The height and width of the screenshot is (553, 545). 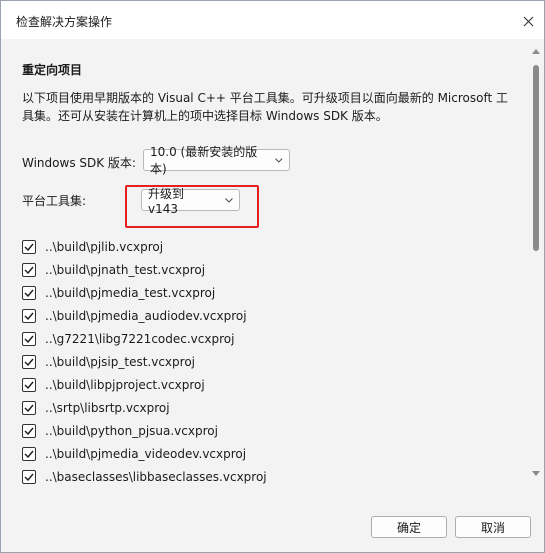 I want to click on title-bar: 检查解决方案操作, so click(x=272, y=20).